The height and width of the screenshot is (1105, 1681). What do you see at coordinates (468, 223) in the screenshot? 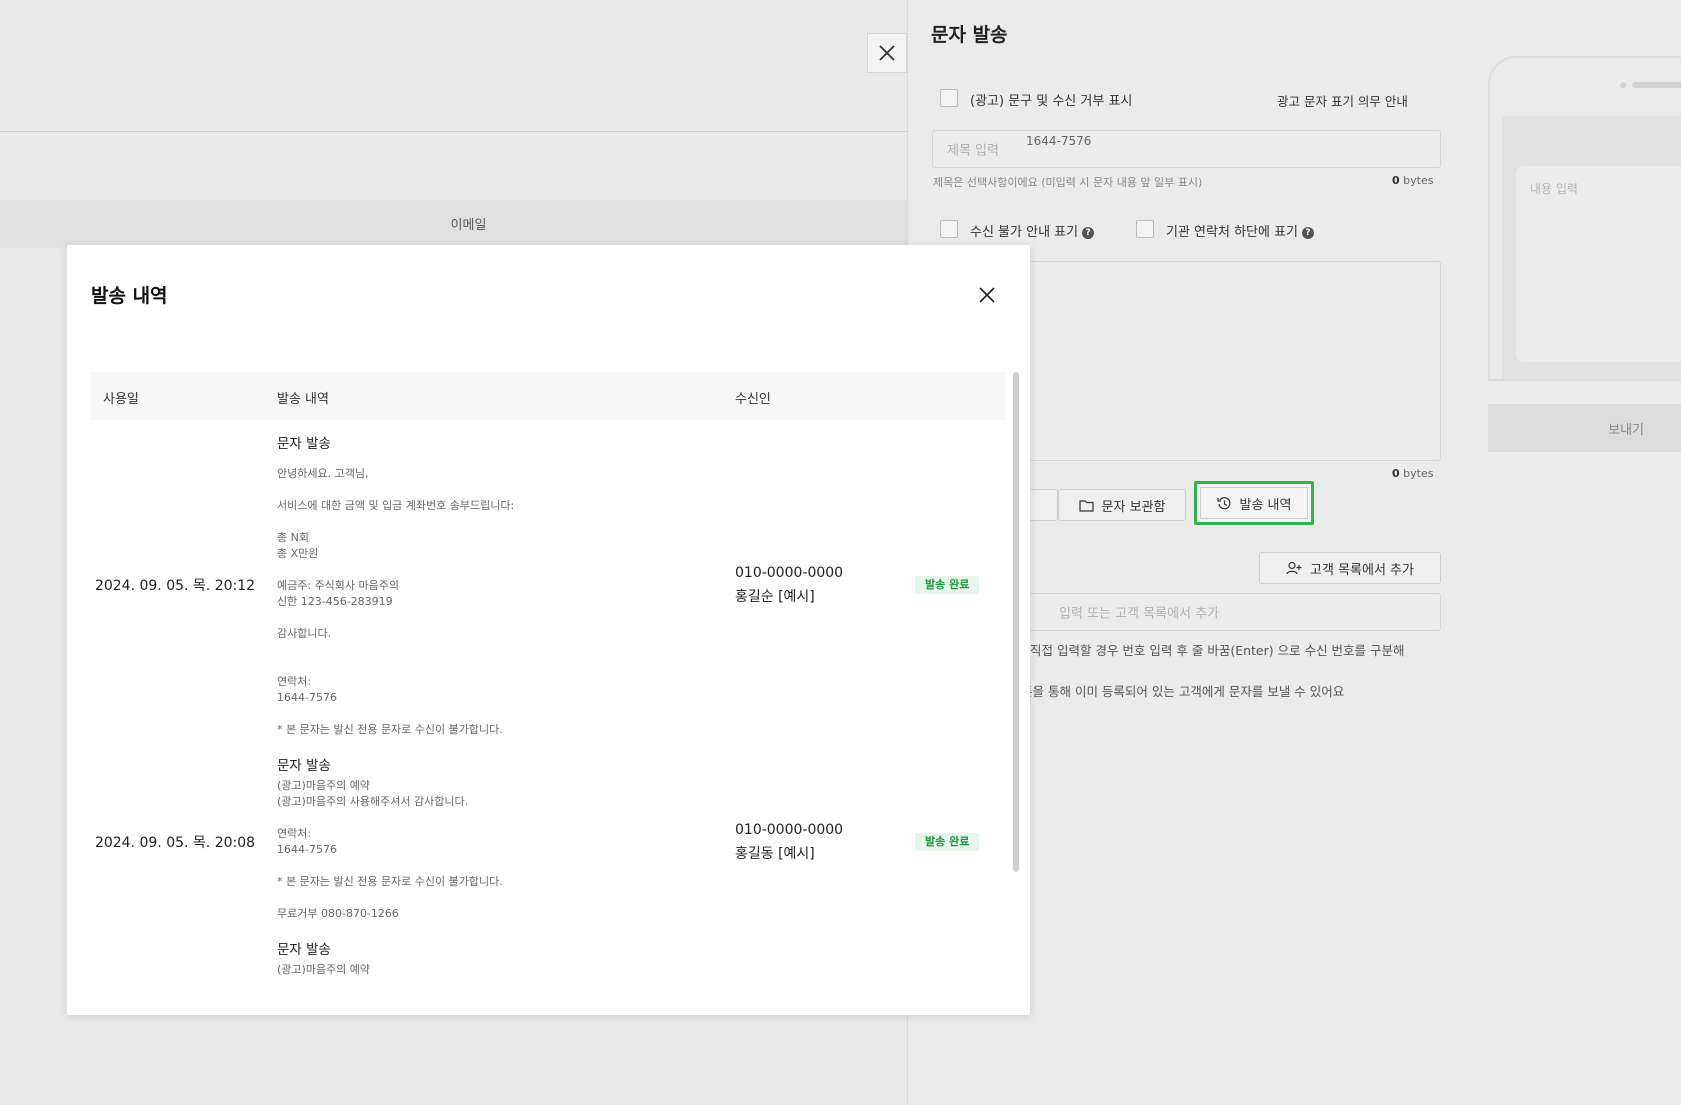
I see `tab-email: 이메일` at bounding box center [468, 223].